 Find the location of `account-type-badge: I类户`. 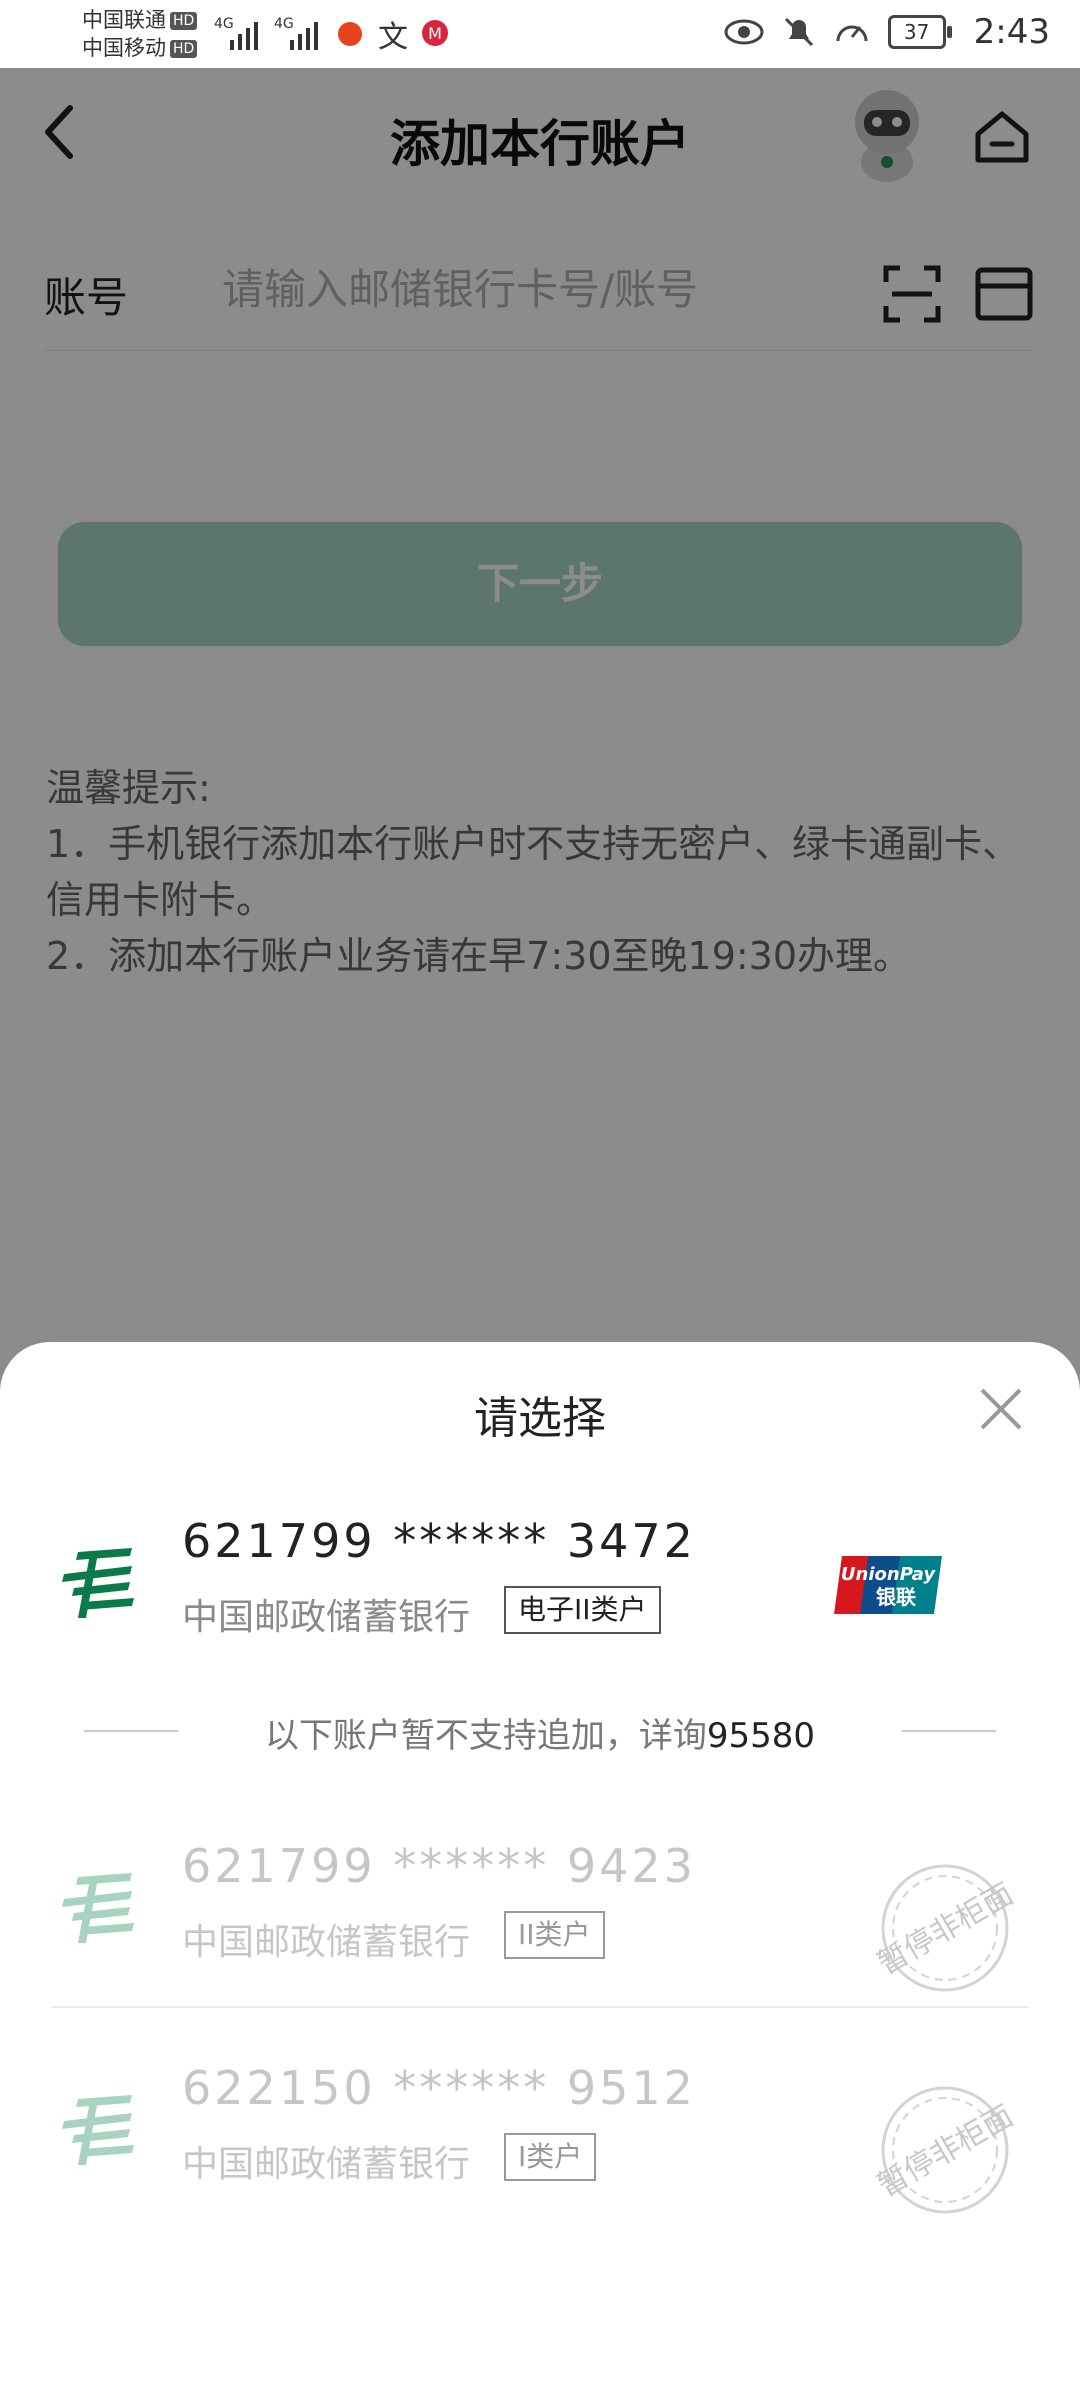

account-type-badge: I类户 is located at coordinates (550, 2157).